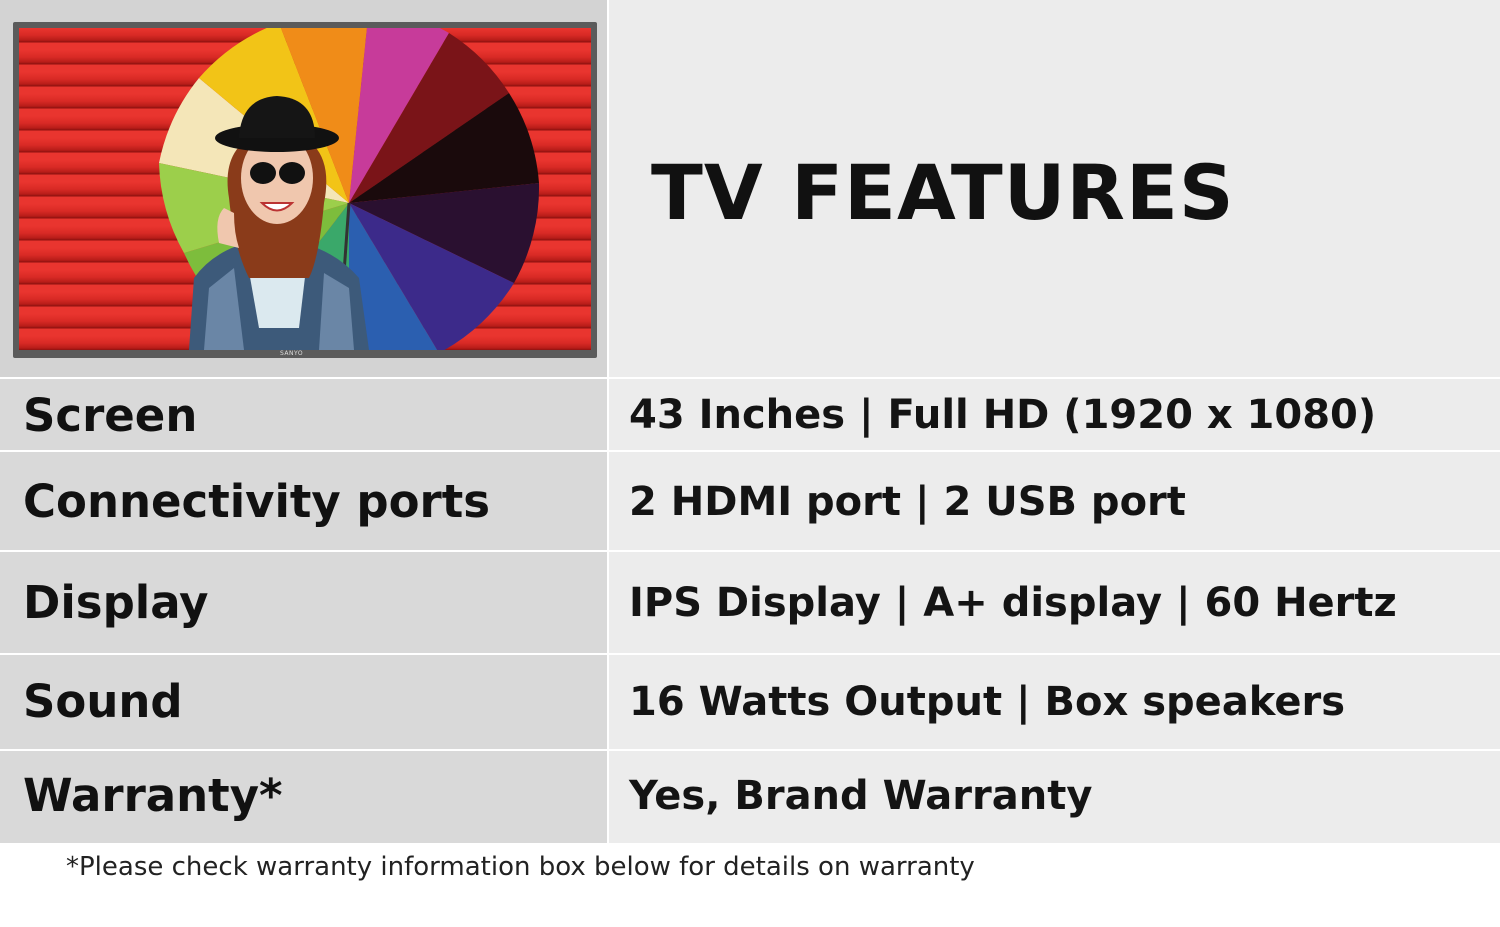 The width and height of the screenshot is (1500, 927). Describe the element at coordinates (1013, 603) in the screenshot. I see `feature-value: IPS Display | A+ display | 60 Hertz` at that location.